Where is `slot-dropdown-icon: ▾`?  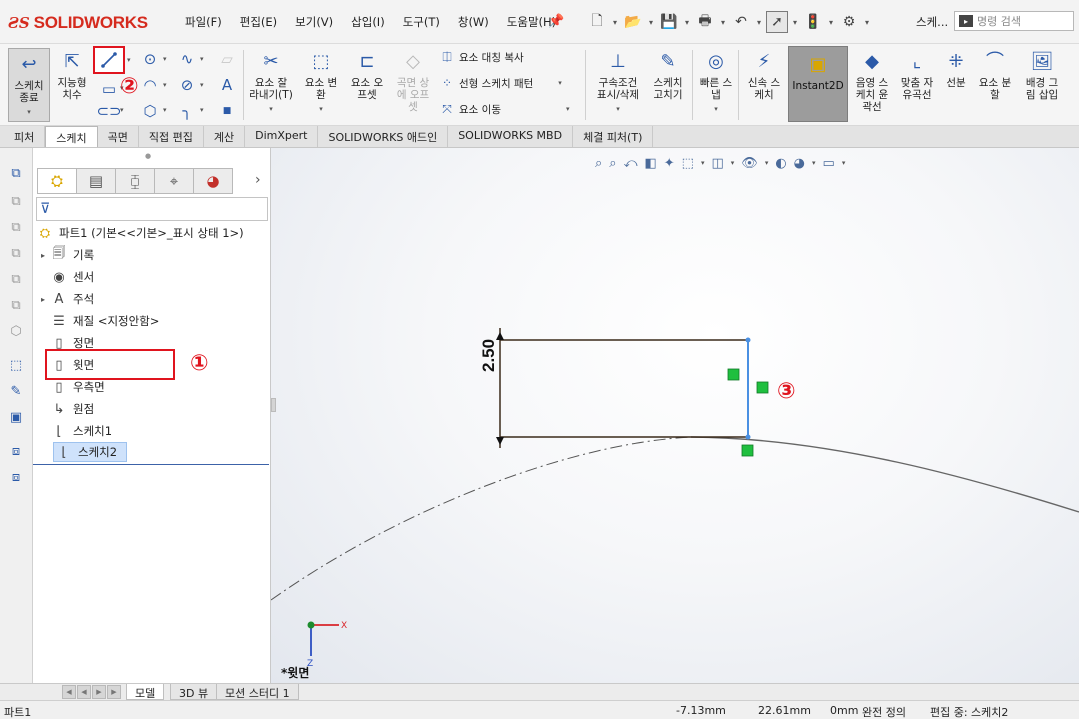 slot-dropdown-icon: ▾ is located at coordinates (122, 110).